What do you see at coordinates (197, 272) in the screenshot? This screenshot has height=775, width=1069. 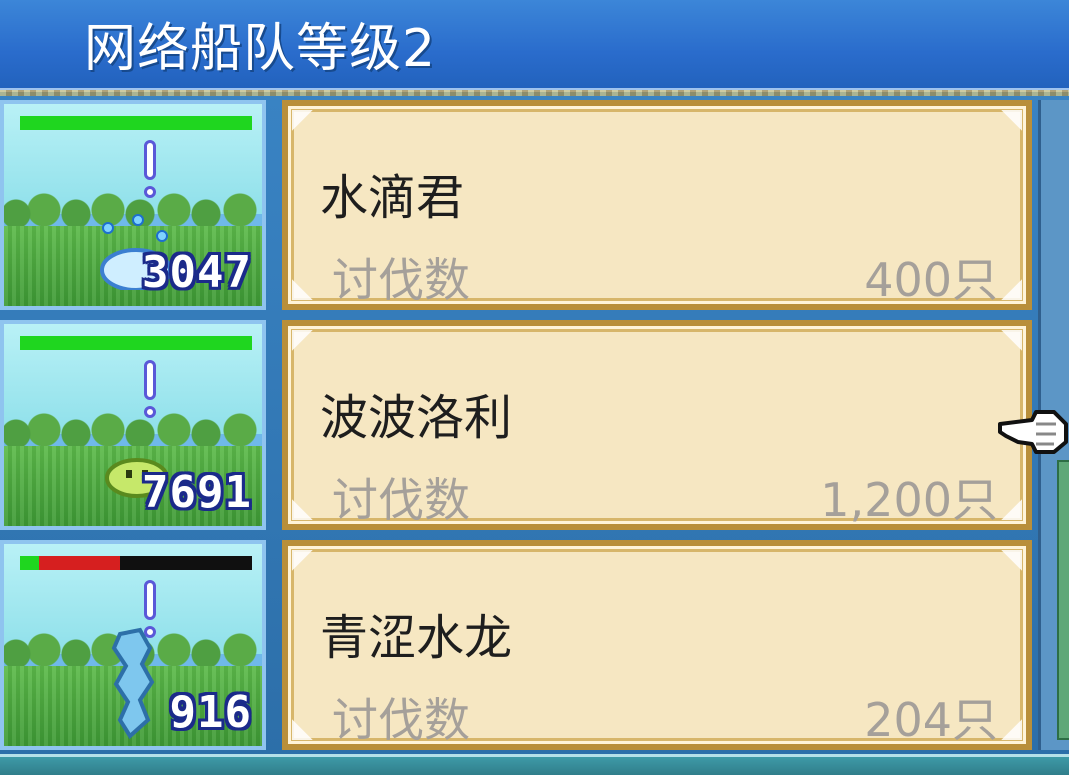 I see `power-number: 3047` at bounding box center [197, 272].